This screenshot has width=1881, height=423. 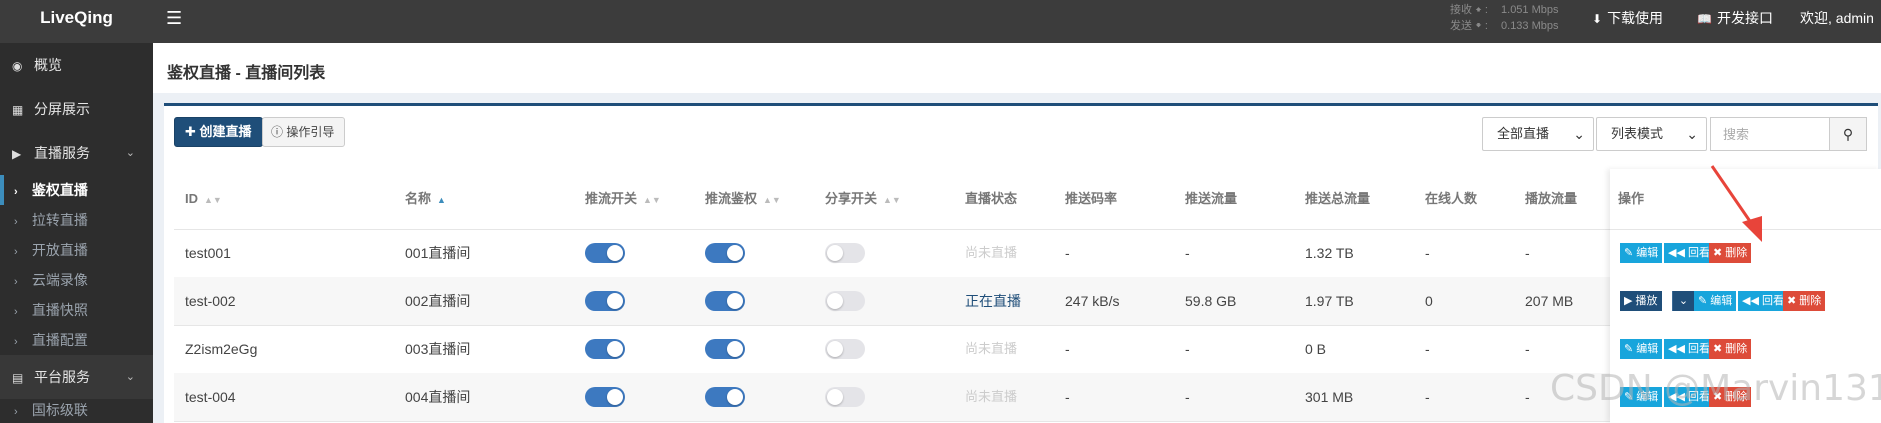 What do you see at coordinates (76, 220) in the screenshot?
I see `sidebar-item-pull-live: › 拉转直播` at bounding box center [76, 220].